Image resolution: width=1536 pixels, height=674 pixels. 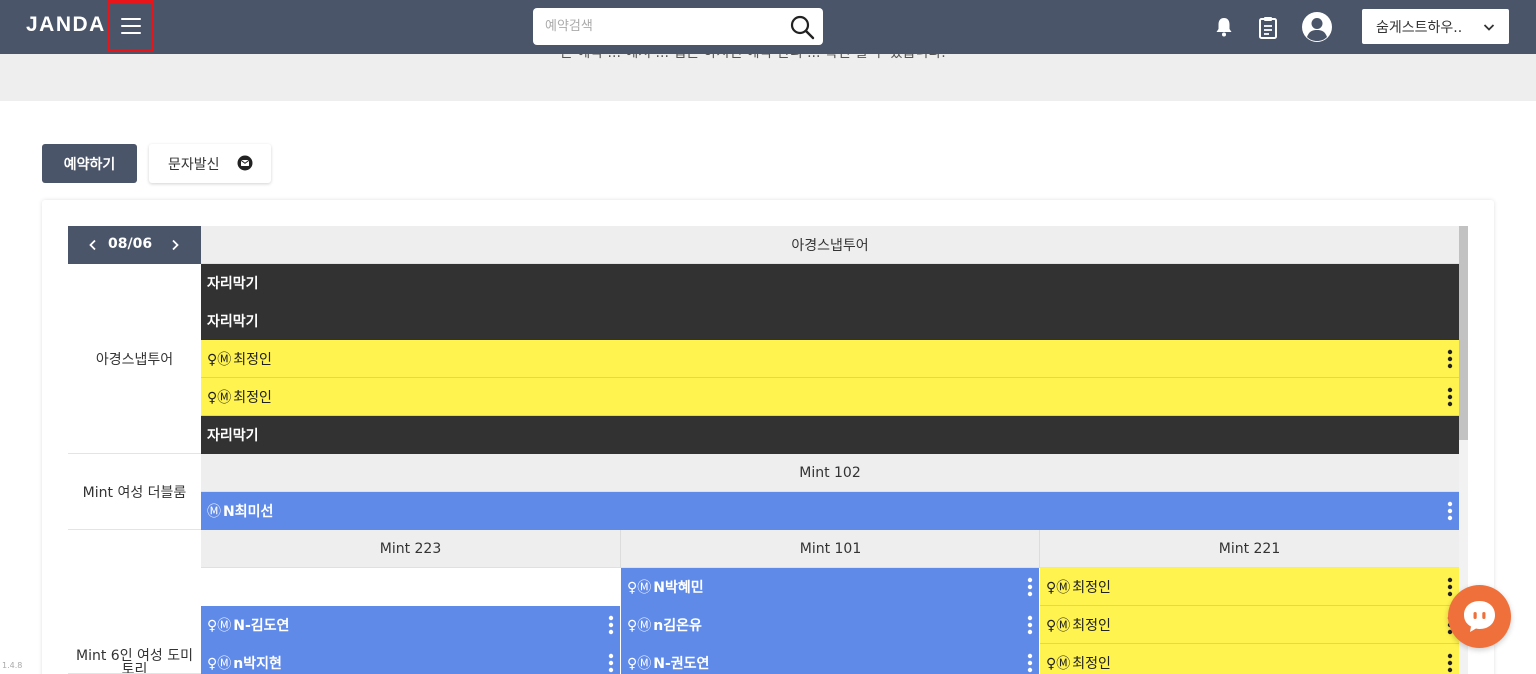 I want to click on store-select-dropdown: 숨게스트하우.., so click(x=1435, y=26).